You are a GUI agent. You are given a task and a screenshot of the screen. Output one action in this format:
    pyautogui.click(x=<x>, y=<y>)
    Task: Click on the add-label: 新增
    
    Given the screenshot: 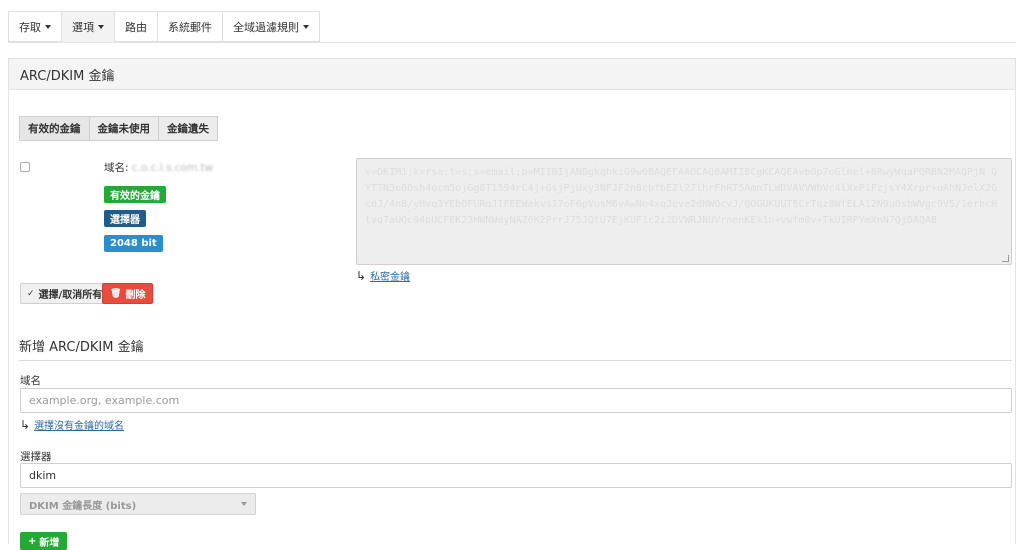 What is the action you would take?
    pyautogui.click(x=49, y=543)
    